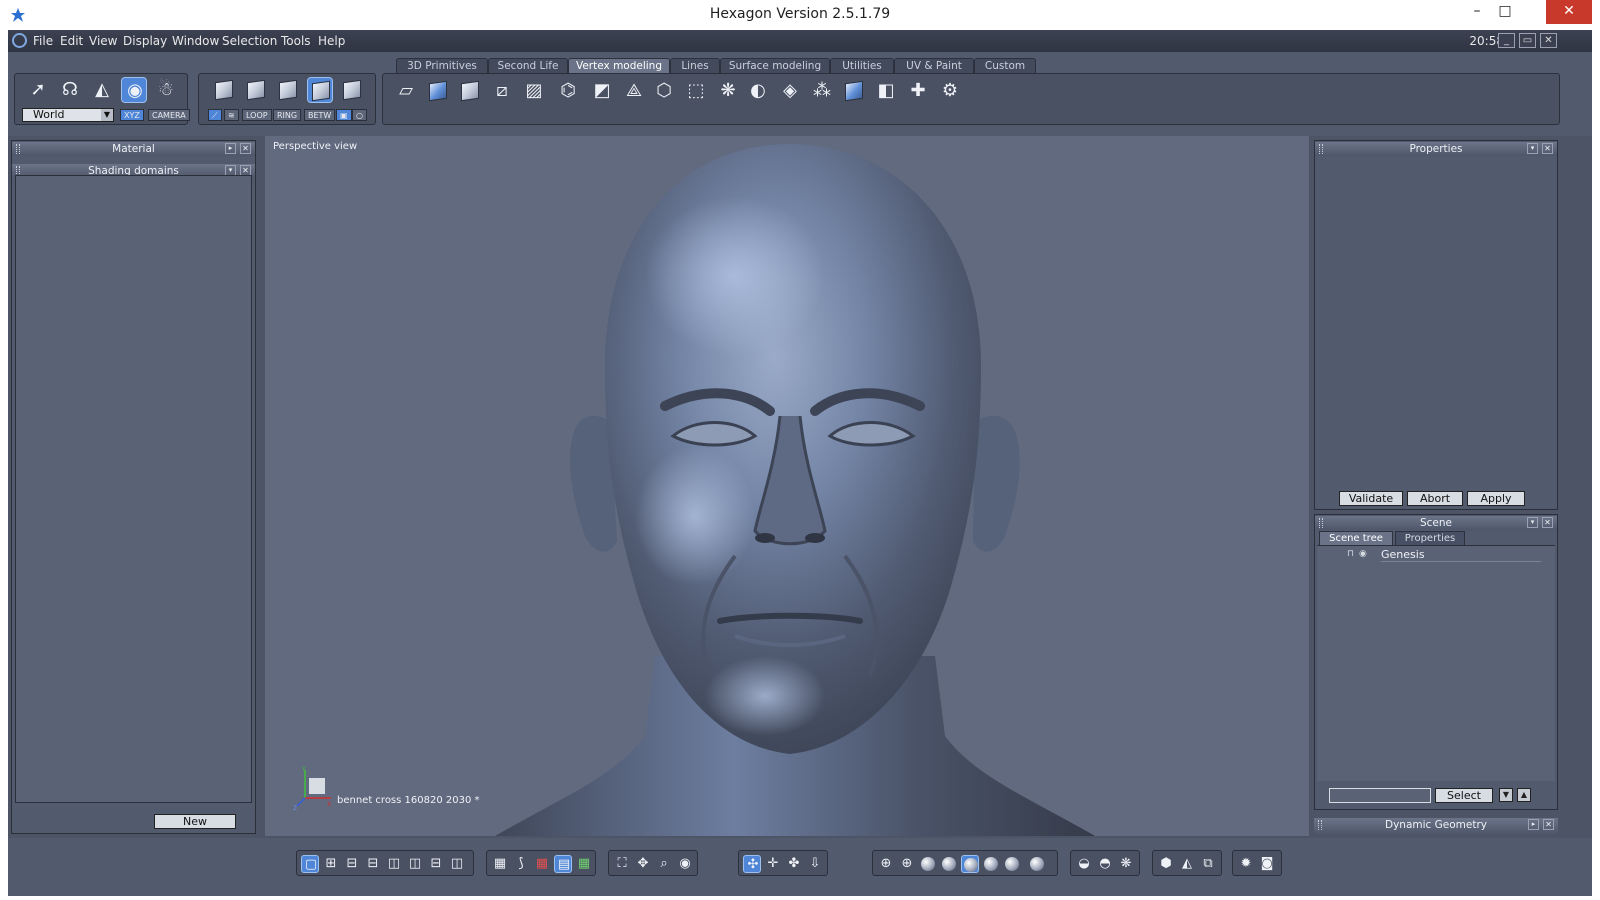 This screenshot has height=900, width=1600. Describe the element at coordinates (1532, 522) in the screenshot. I see `collapse-icon: ▾` at that location.